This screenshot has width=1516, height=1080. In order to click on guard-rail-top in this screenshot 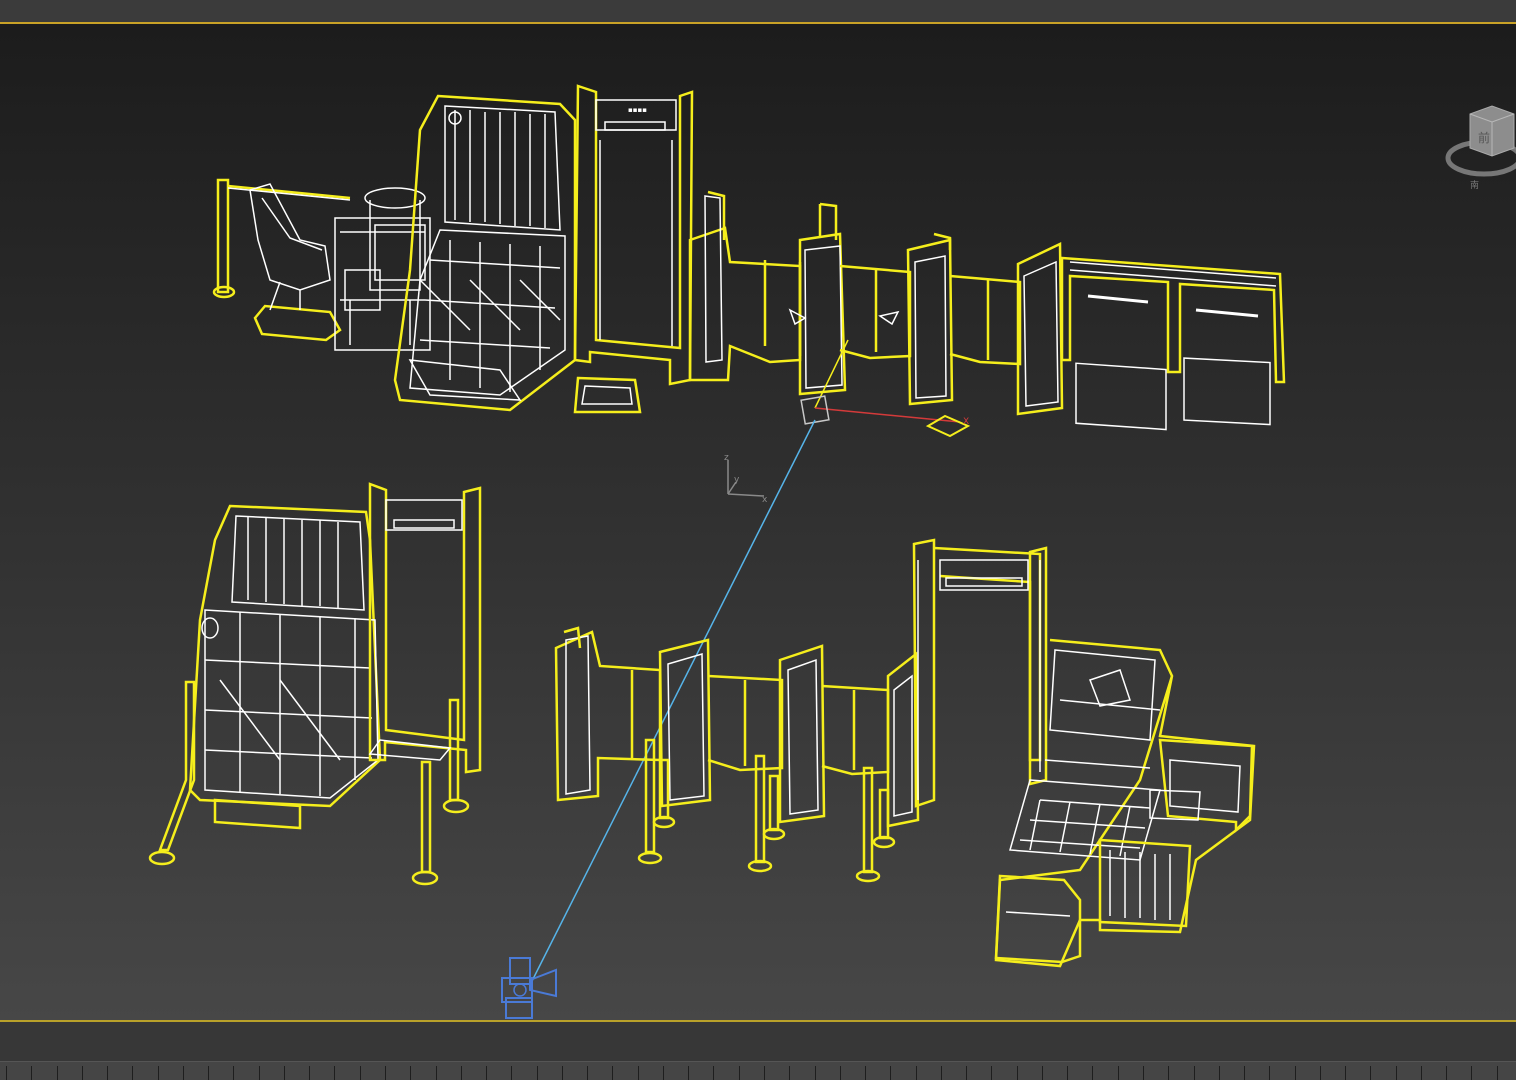, I will do `click(1173, 343)`.